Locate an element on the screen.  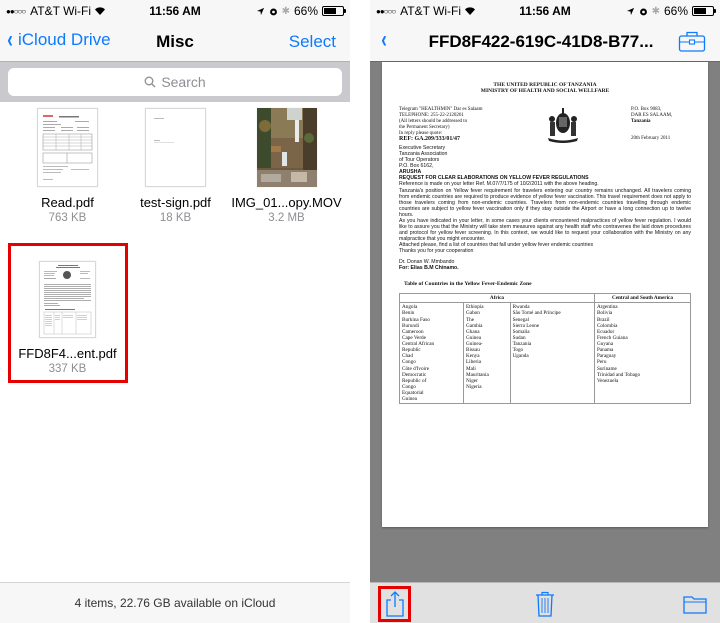
reference-number: REF: GA.209/333/01/47 is located at coordinates (429, 139).